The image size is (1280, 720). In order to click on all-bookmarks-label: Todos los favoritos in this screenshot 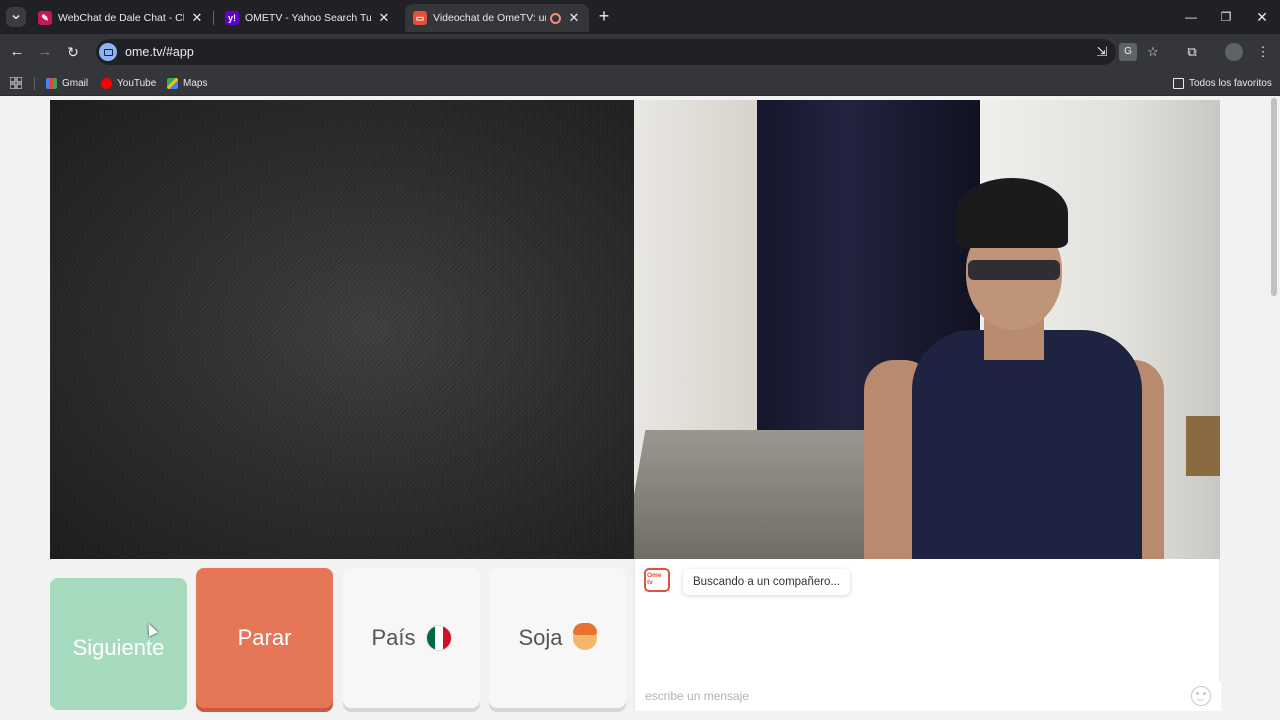, I will do `click(1230, 83)`.